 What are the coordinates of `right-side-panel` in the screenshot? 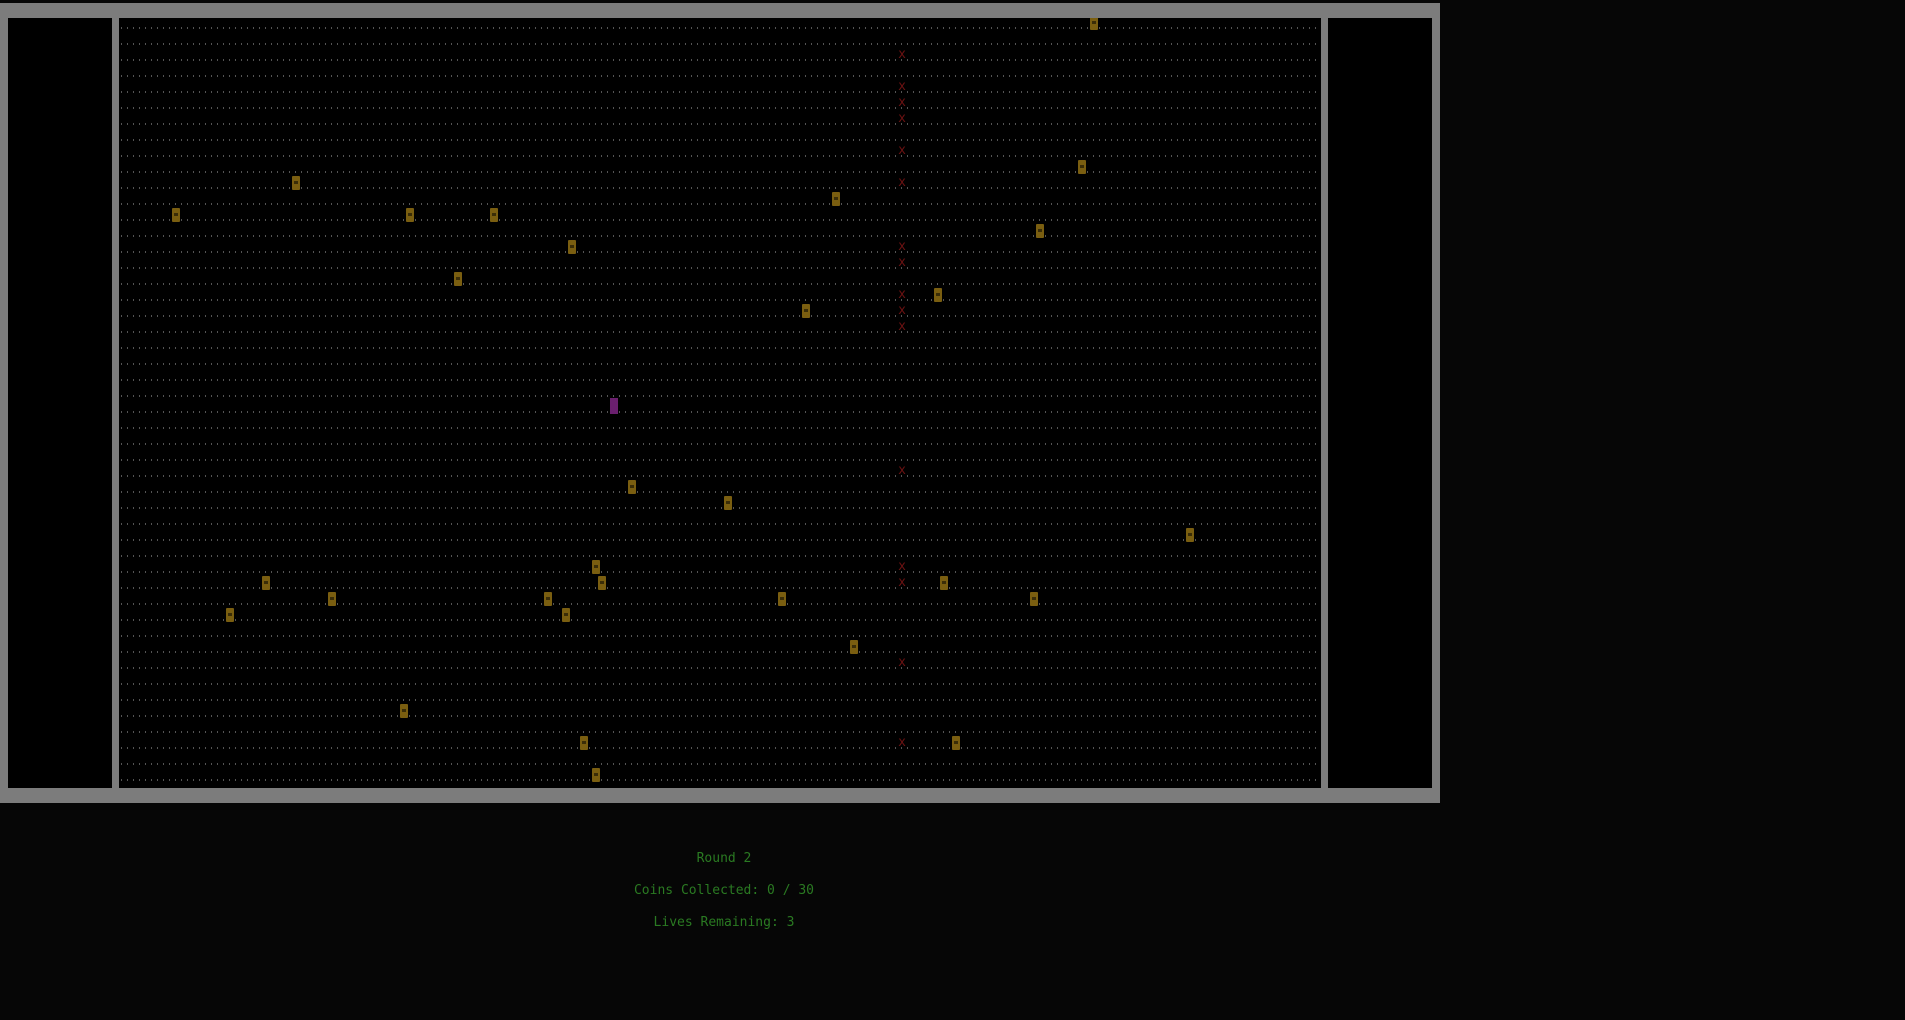 It's located at (1380, 403).